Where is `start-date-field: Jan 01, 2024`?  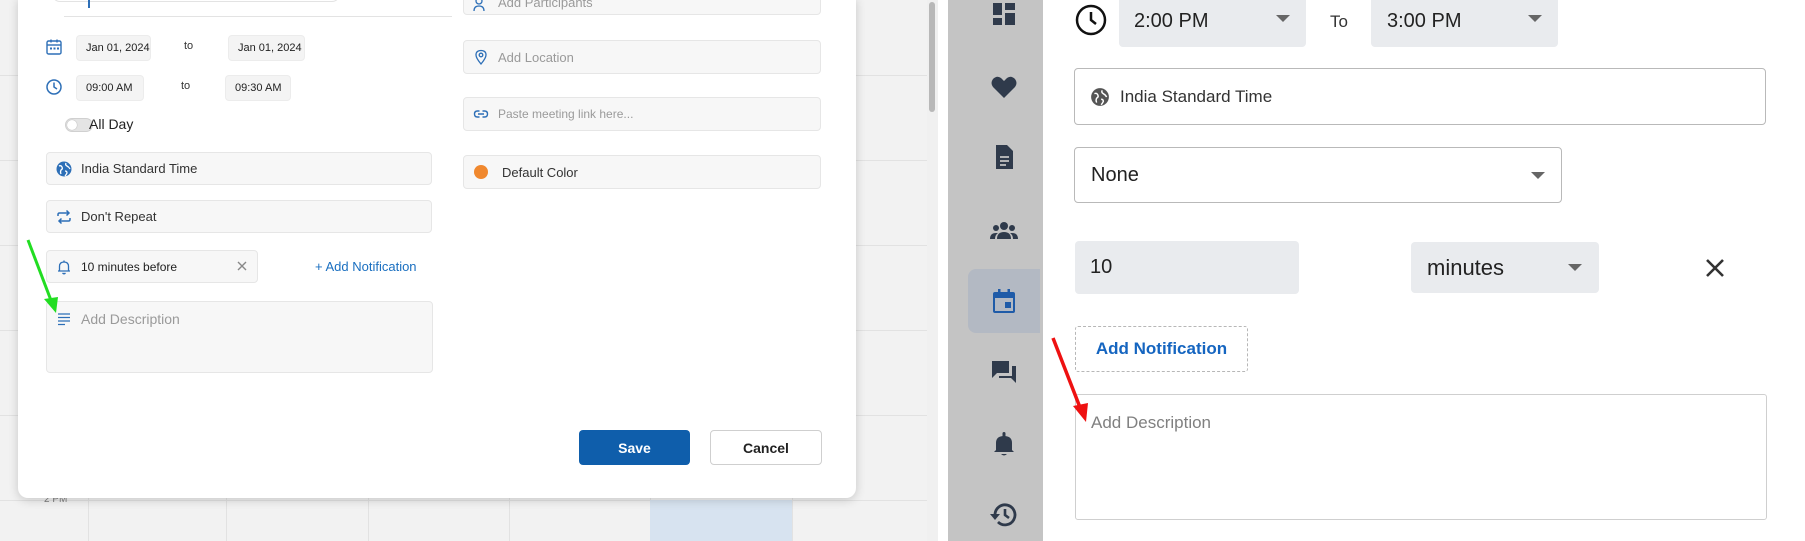 start-date-field: Jan 01, 2024 is located at coordinates (113, 48).